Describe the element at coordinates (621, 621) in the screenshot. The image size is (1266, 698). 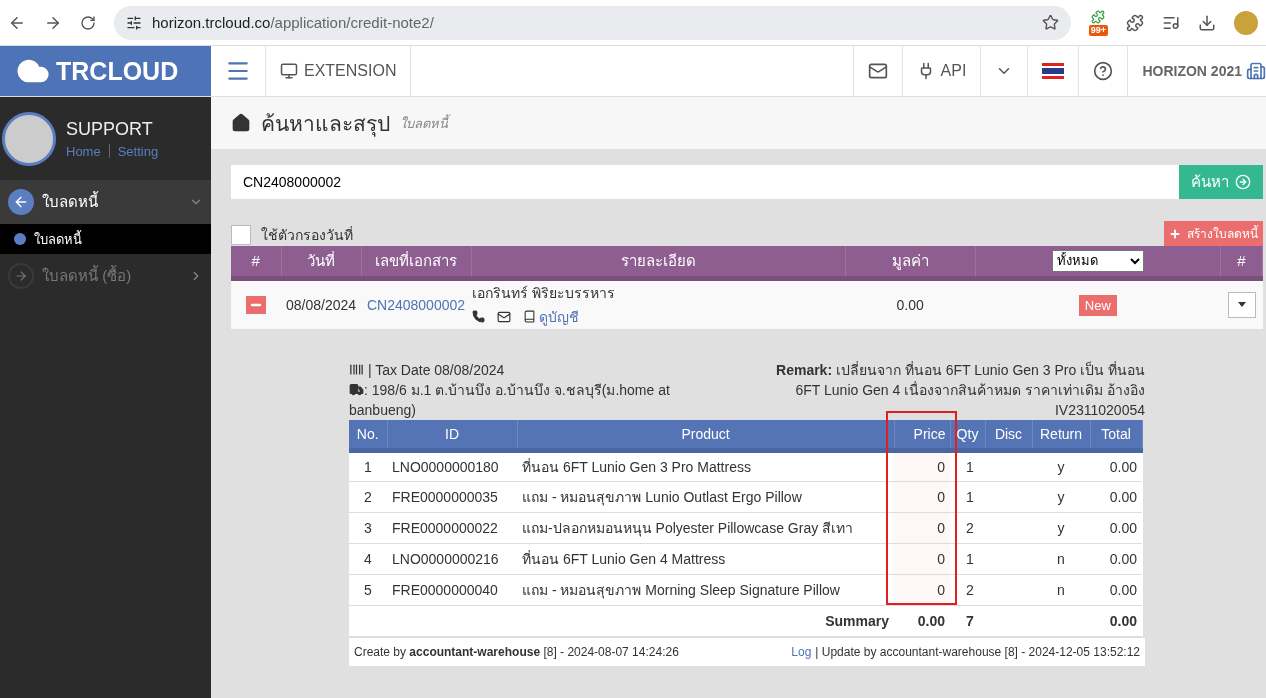
I see `summary-label: Summary` at that location.